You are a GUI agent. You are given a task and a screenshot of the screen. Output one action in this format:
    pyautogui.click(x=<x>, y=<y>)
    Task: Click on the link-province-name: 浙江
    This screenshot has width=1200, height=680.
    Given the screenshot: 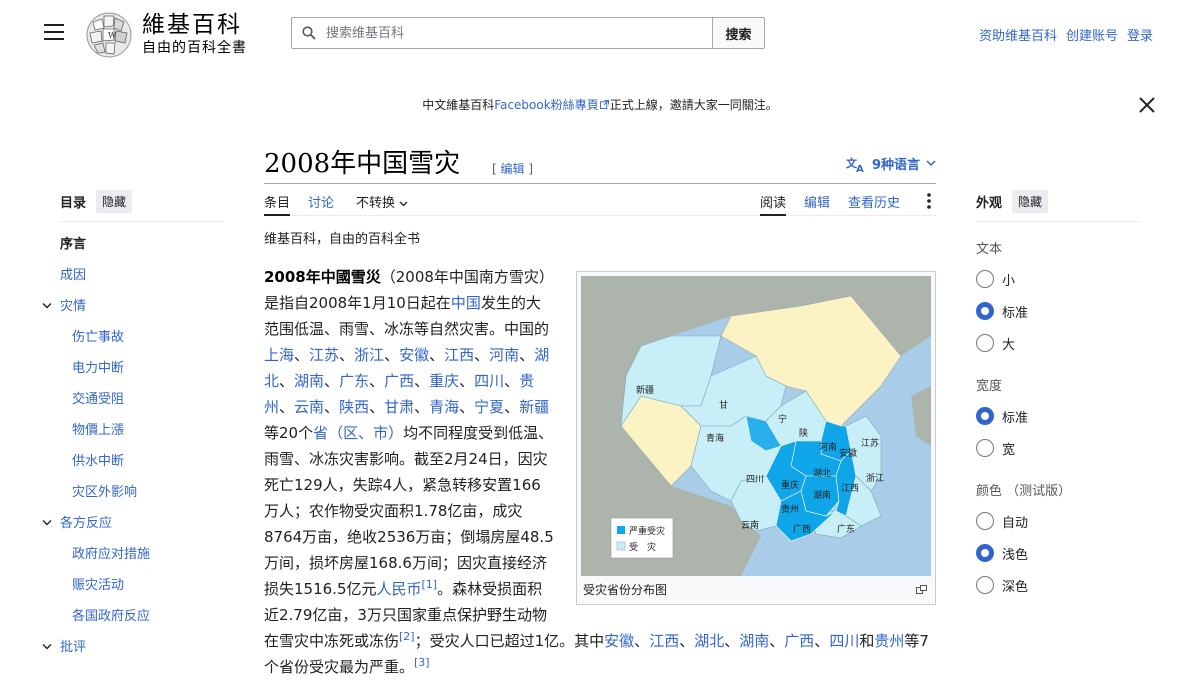 What is the action you would take?
    pyautogui.click(x=369, y=355)
    